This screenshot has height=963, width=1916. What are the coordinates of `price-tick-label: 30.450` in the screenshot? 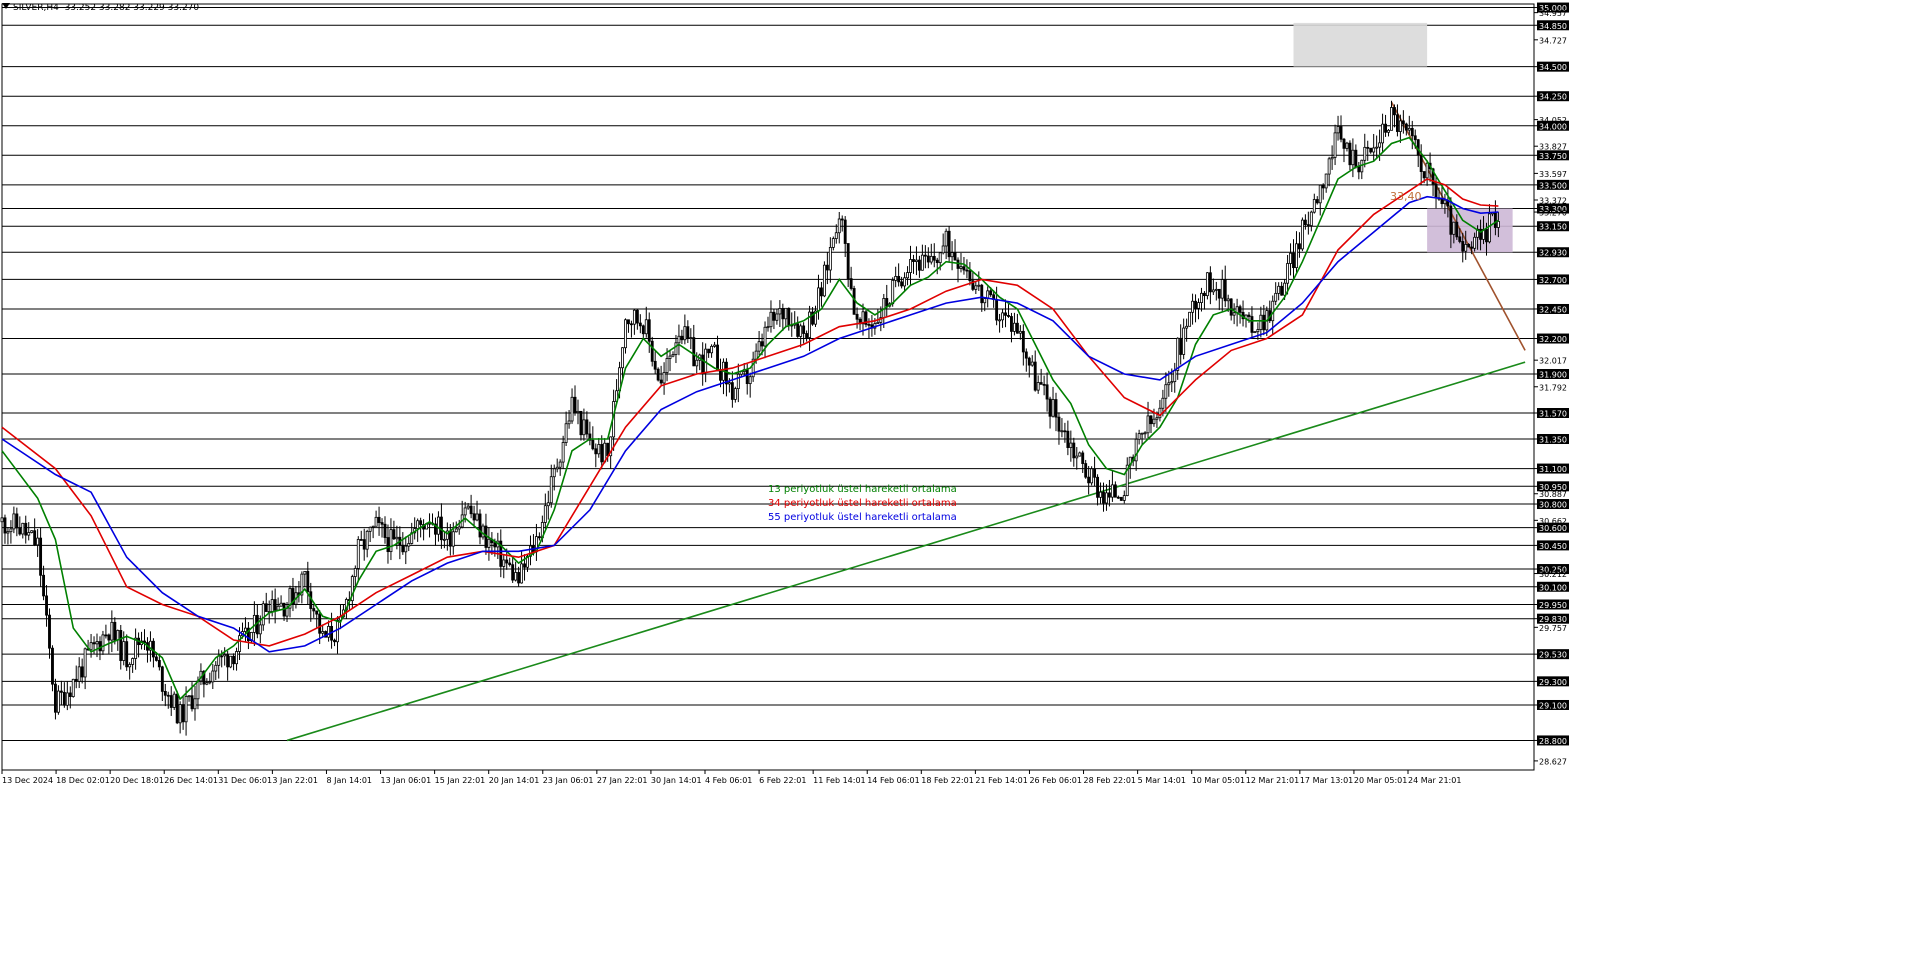 It's located at (1553, 546).